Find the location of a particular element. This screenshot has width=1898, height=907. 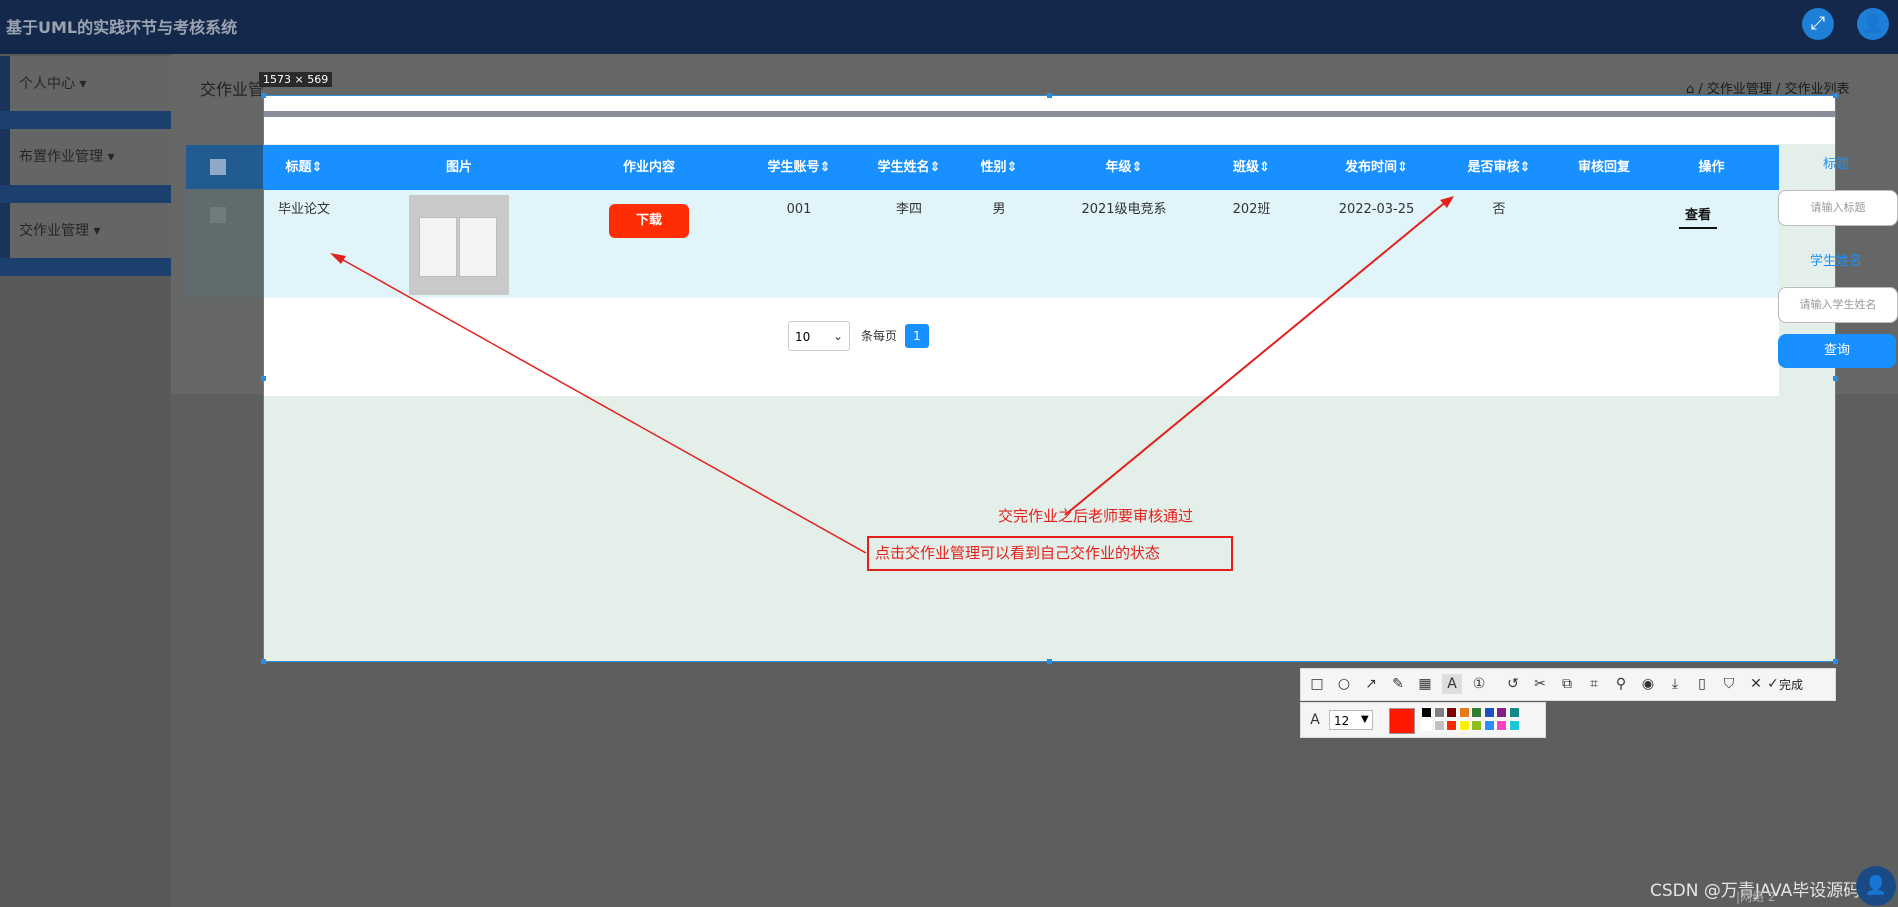

annotation-text-review: 交完作业之后老师要审核通过 is located at coordinates (1095, 515).